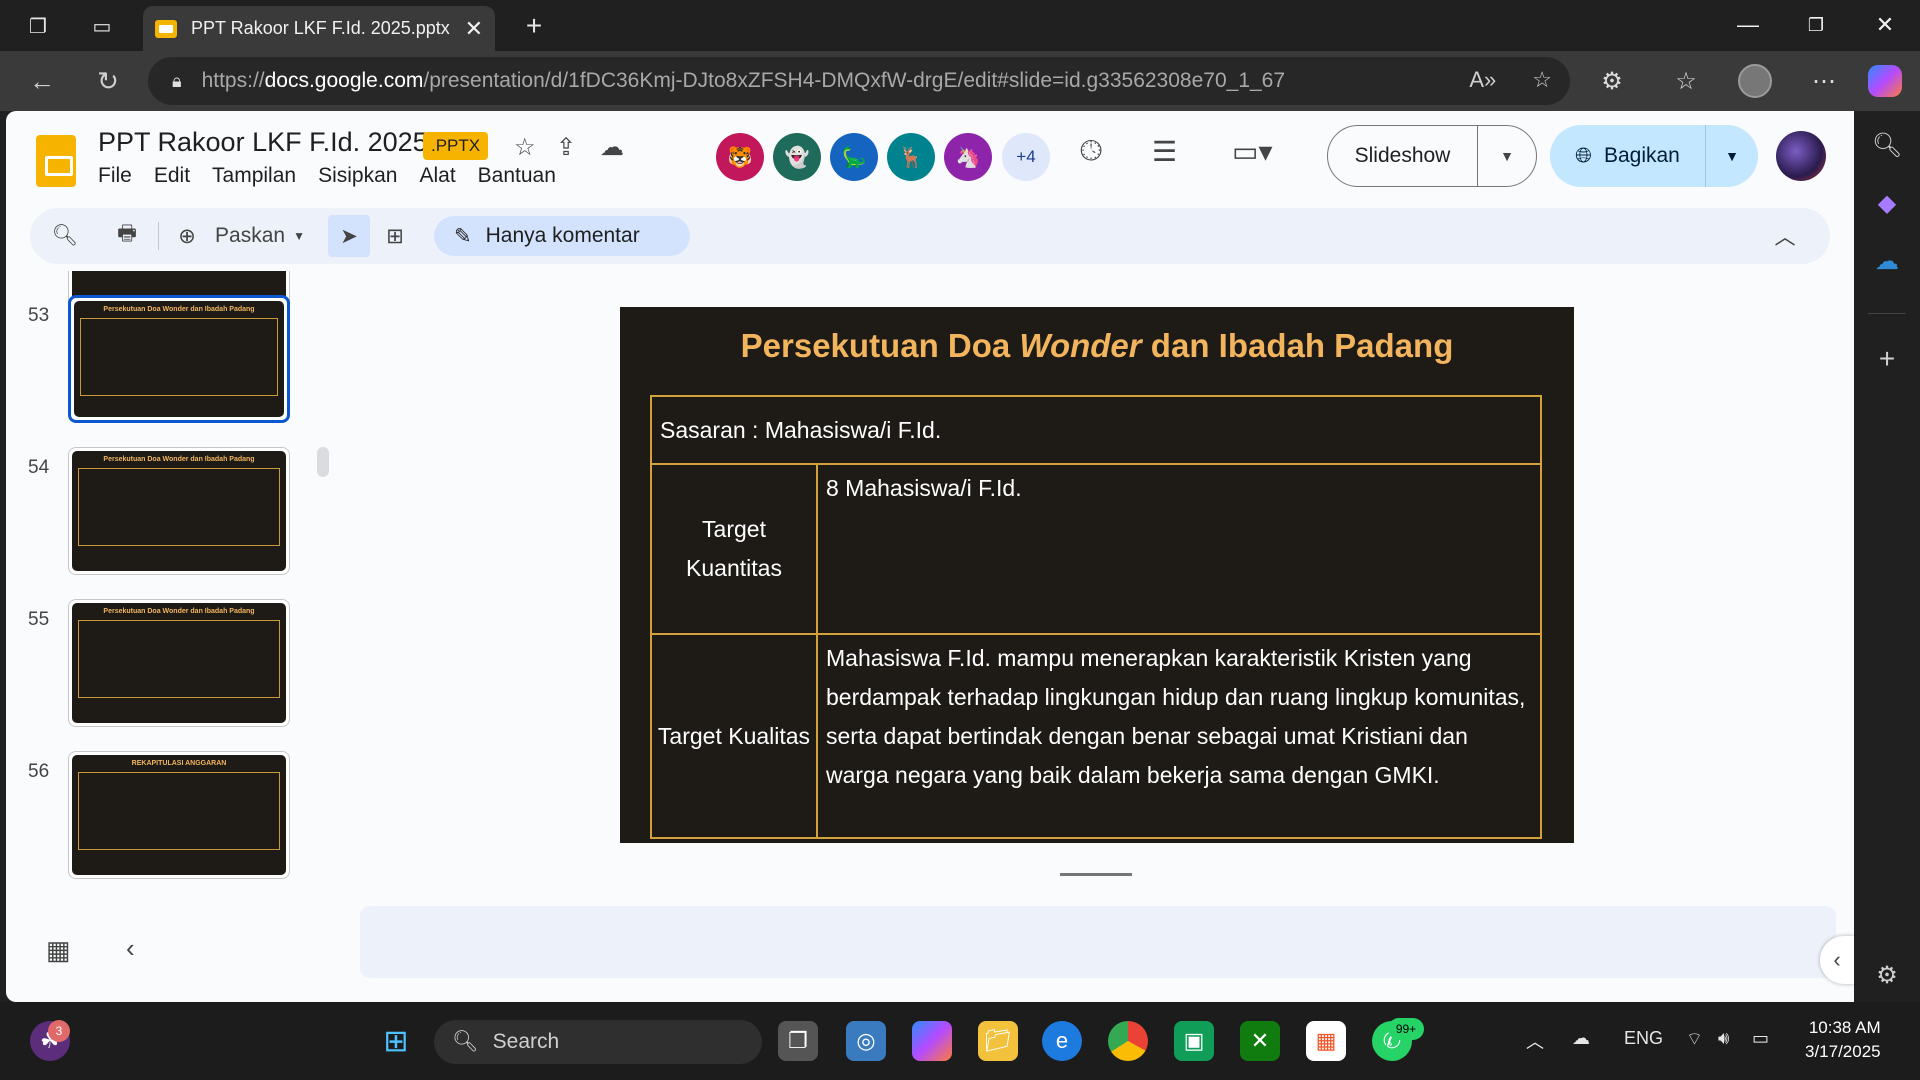 This screenshot has width=1920, height=1080. What do you see at coordinates (1507, 156) in the screenshot?
I see `slideshow-dropdown-icon: ▼` at bounding box center [1507, 156].